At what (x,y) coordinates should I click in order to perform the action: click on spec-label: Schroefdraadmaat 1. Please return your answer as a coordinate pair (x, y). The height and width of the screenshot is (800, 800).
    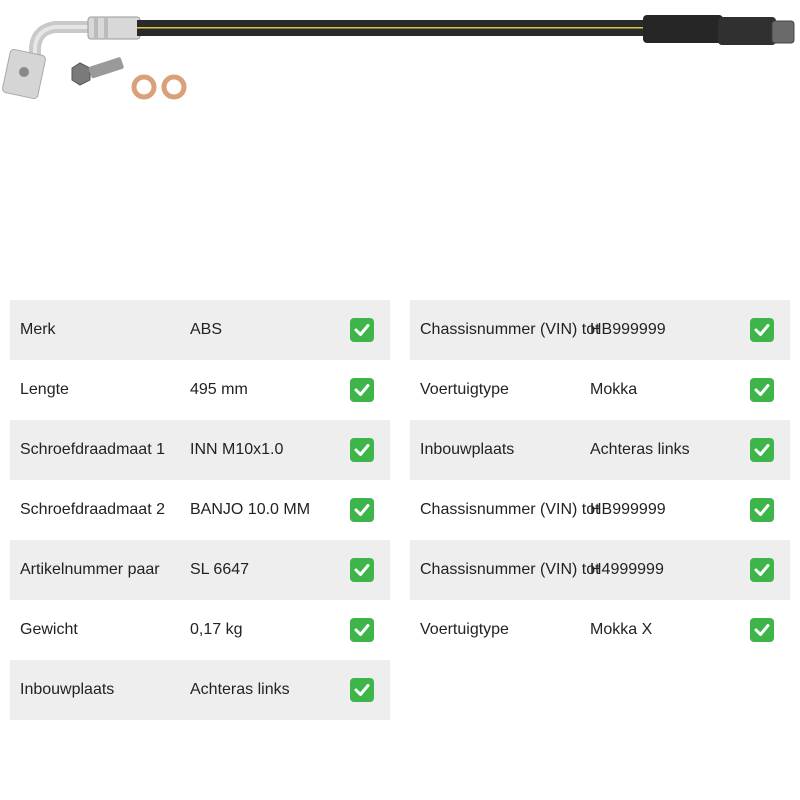
    Looking at the image, I should click on (92, 449).